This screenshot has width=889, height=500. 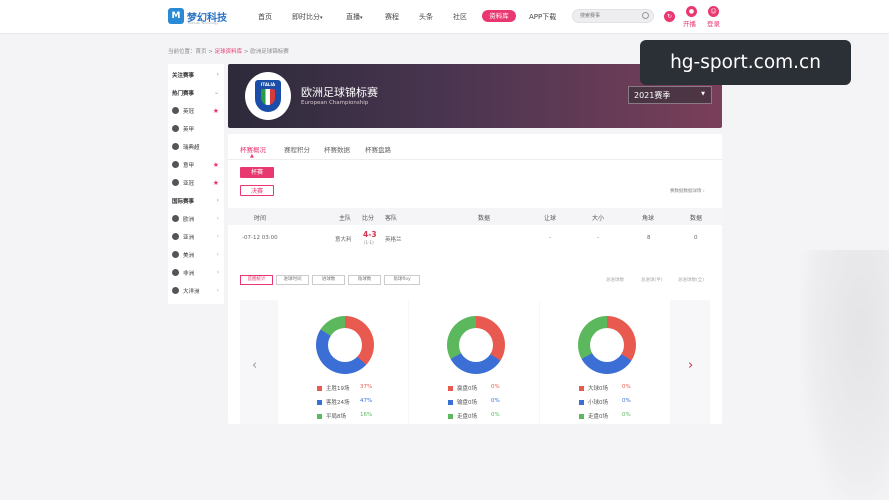 I want to click on sidebar-item: 瑞典超, so click(x=196, y=146).